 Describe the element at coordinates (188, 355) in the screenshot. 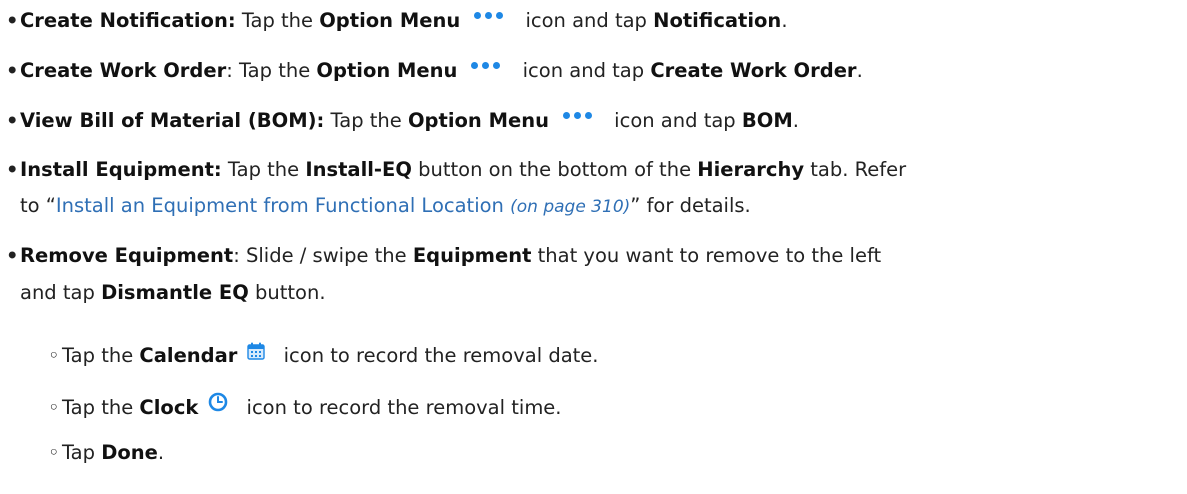

I see `calendar-label: Calendar` at that location.